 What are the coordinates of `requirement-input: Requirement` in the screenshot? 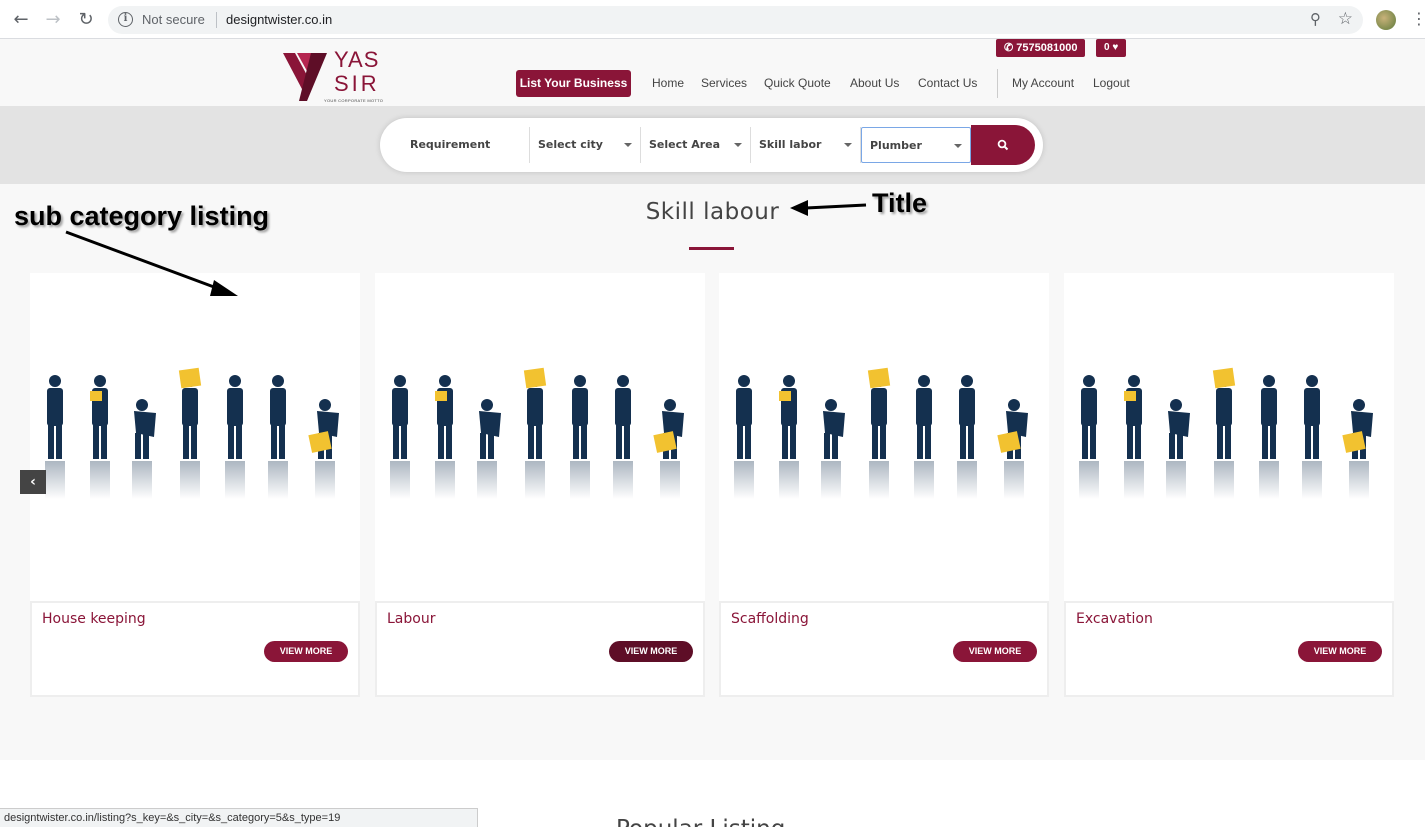 It's located at (466, 145).